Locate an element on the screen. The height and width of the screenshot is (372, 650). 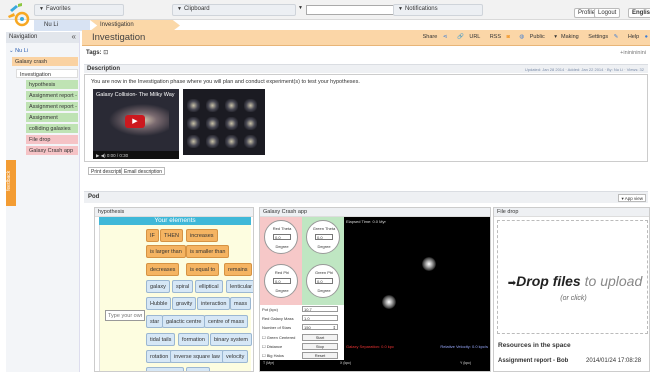
green-phi-dial: Green Phi 0.0 Degree is located at coordinates (323, 283).